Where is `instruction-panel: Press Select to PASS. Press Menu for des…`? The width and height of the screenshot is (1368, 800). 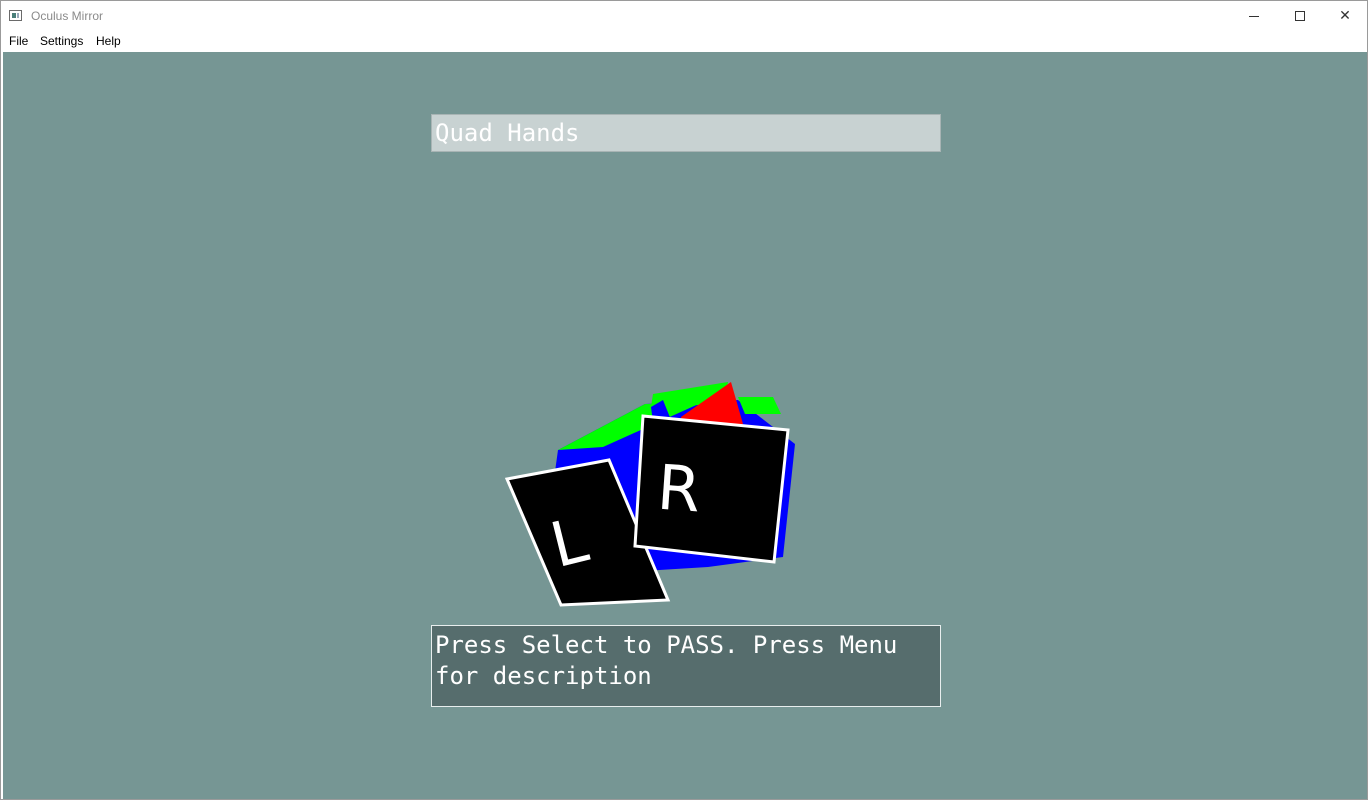 instruction-panel: Press Select to PASS. Press Menu for des… is located at coordinates (686, 666).